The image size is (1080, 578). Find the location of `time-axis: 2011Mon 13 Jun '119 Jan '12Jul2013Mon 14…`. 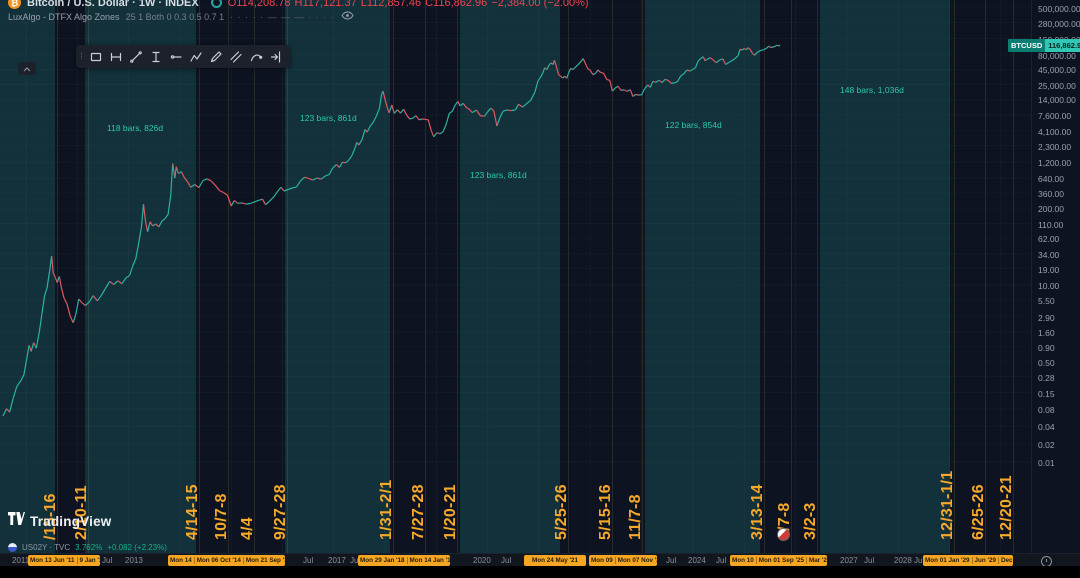

time-axis: 2011Mon 13 Jun '119 Jan '12Jul2013Mon 14… is located at coordinates (540, 560).